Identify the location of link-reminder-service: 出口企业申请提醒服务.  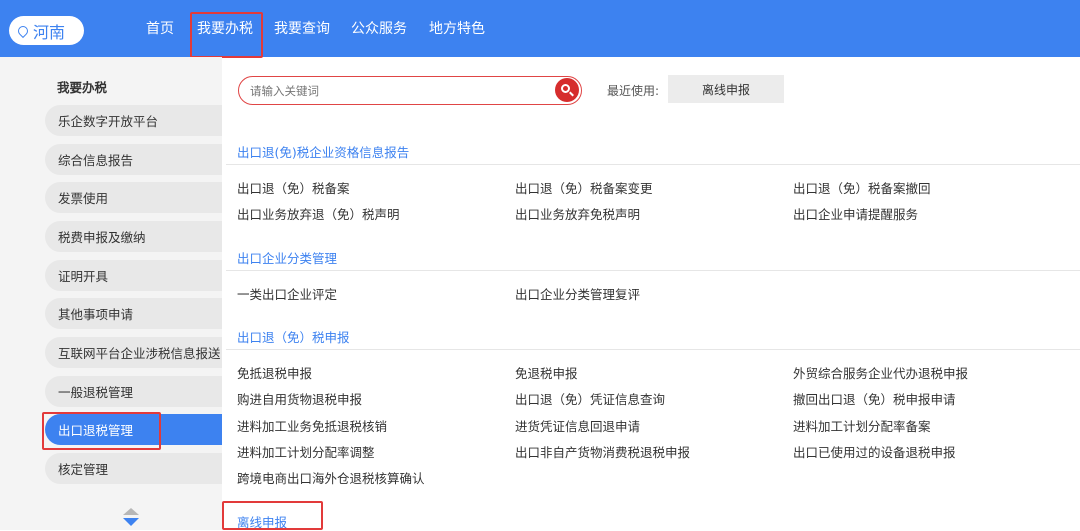
(855, 213).